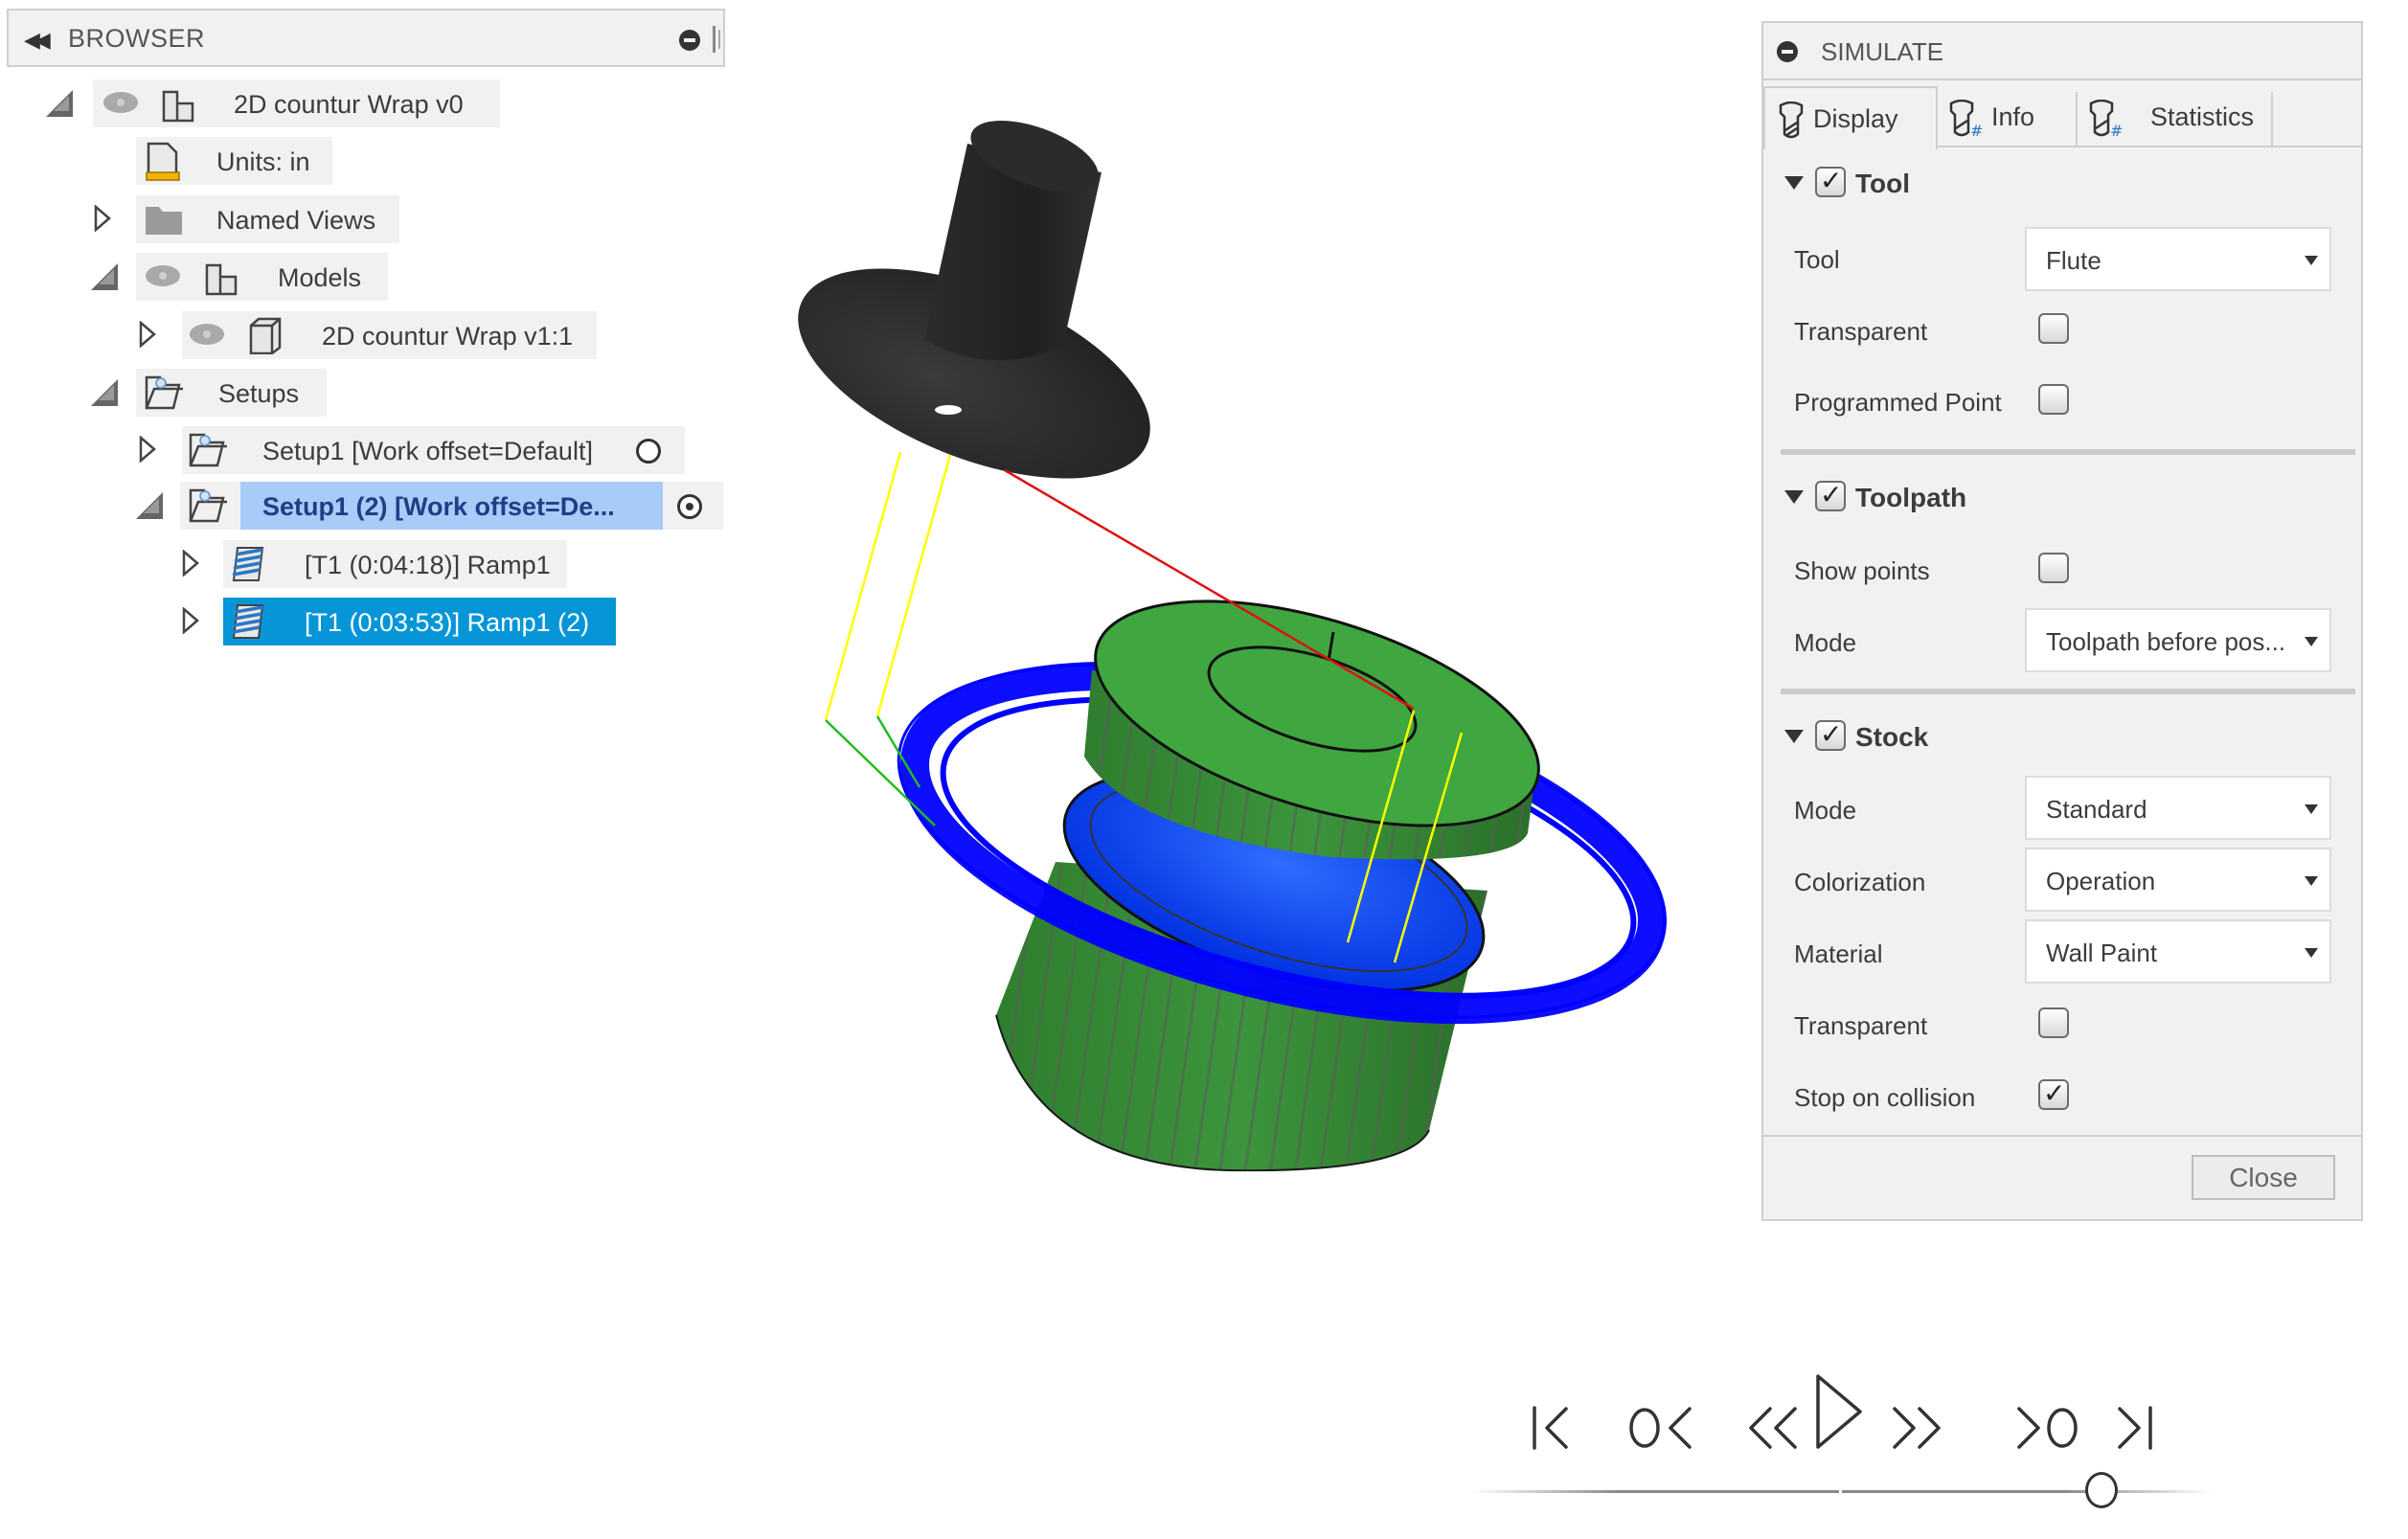 This screenshot has width=2408, height=1539. Describe the element at coordinates (2174, 116) in the screenshot. I see `tab-statistics: # Statistics` at that location.